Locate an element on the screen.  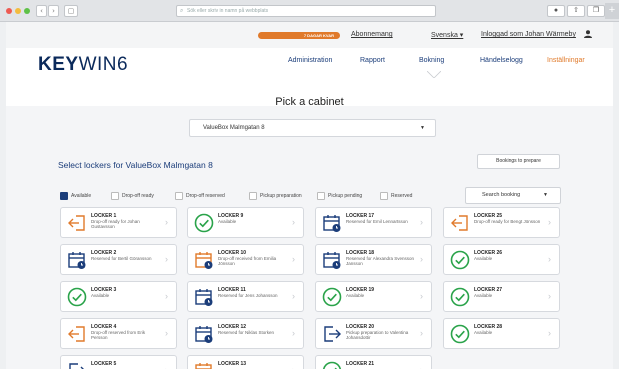
locker-status: Reserved for Jens Johansson is located at coordinates (248, 295).